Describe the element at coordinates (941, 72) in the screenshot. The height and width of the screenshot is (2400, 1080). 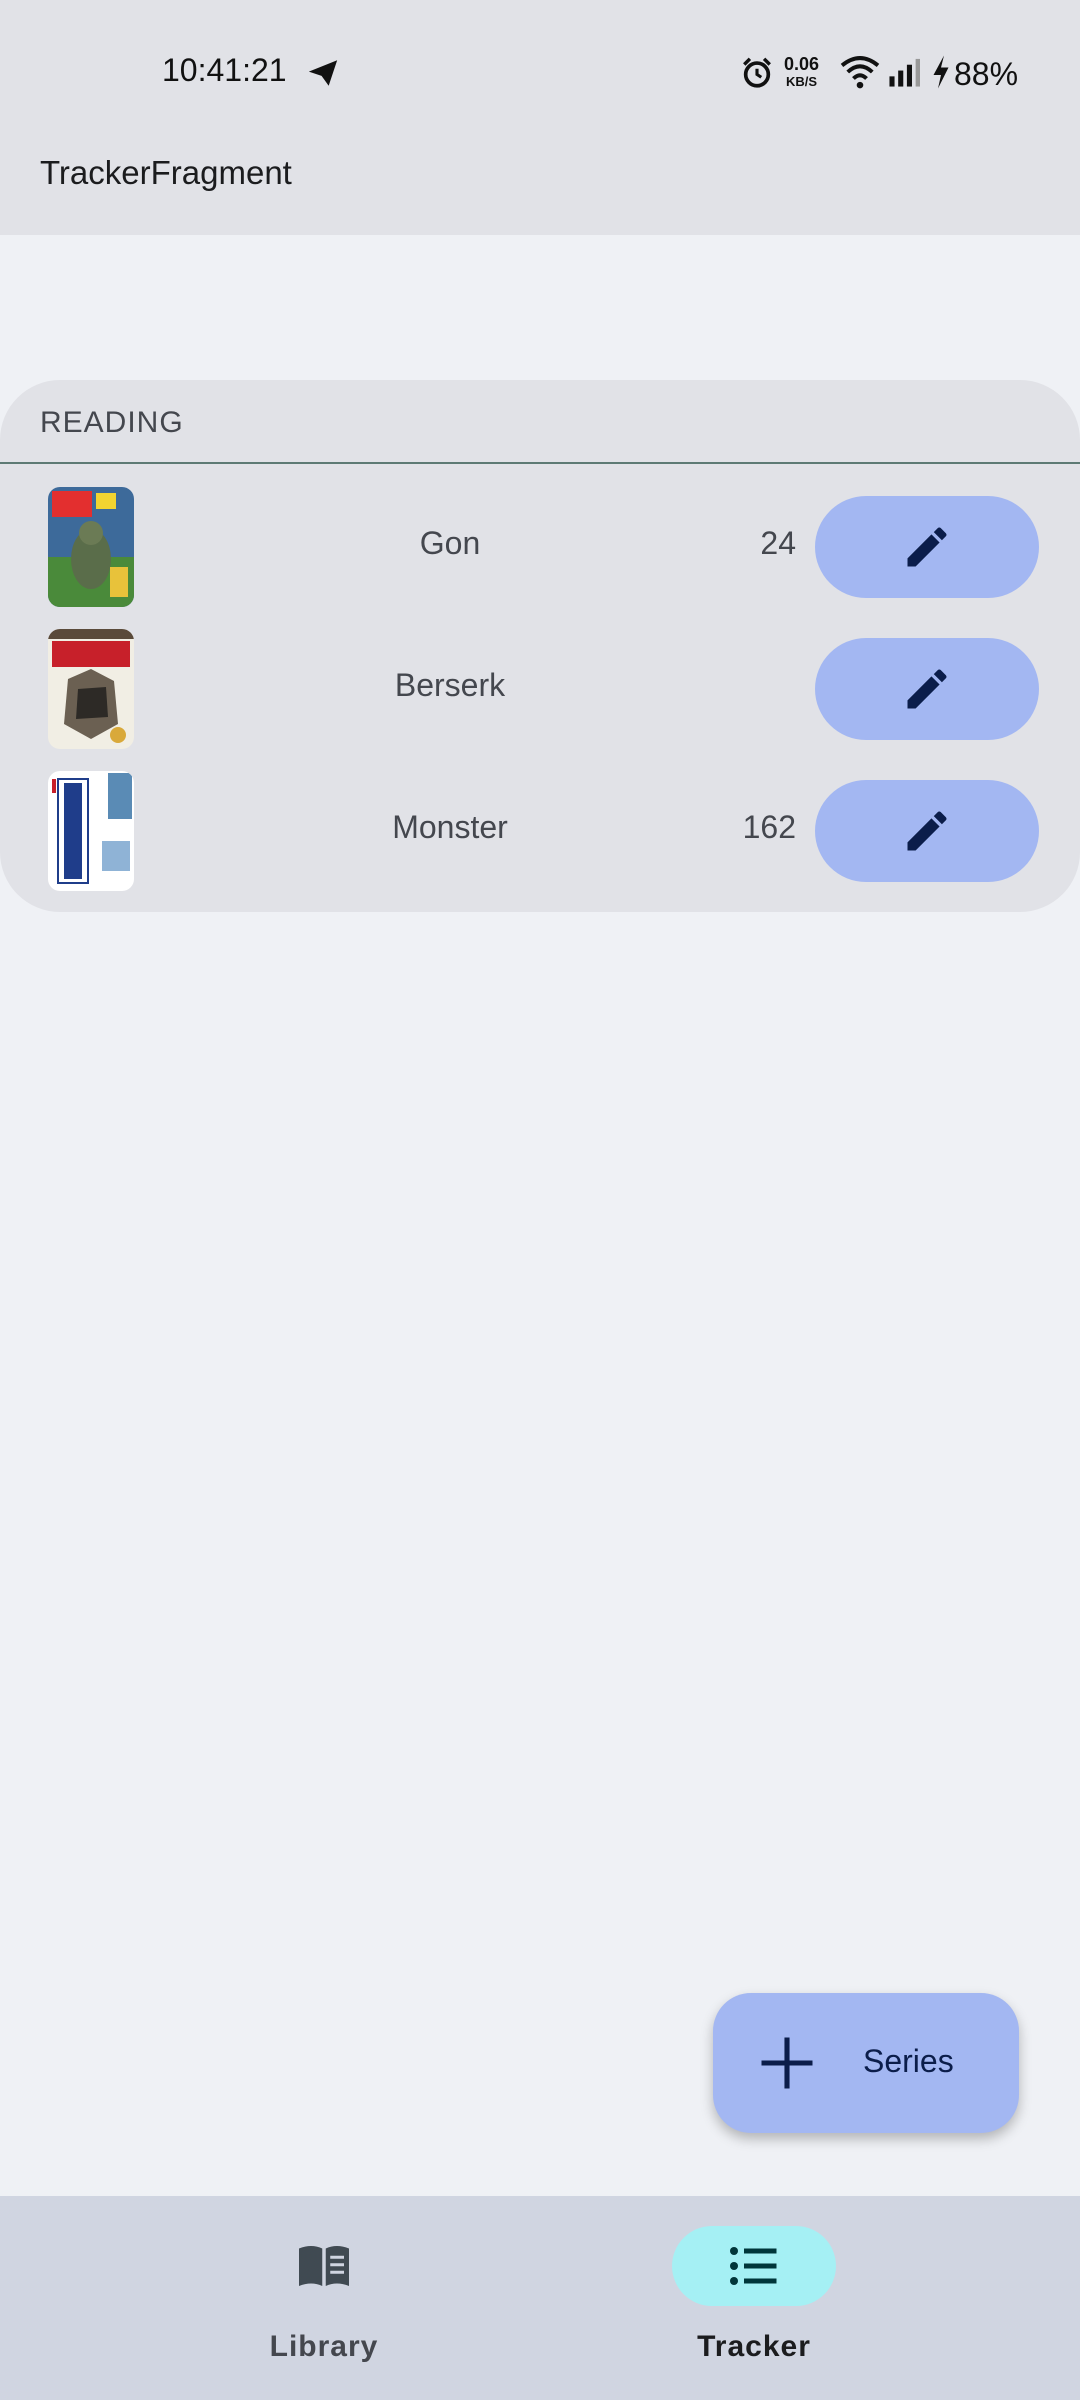
I see `charging-icon` at that location.